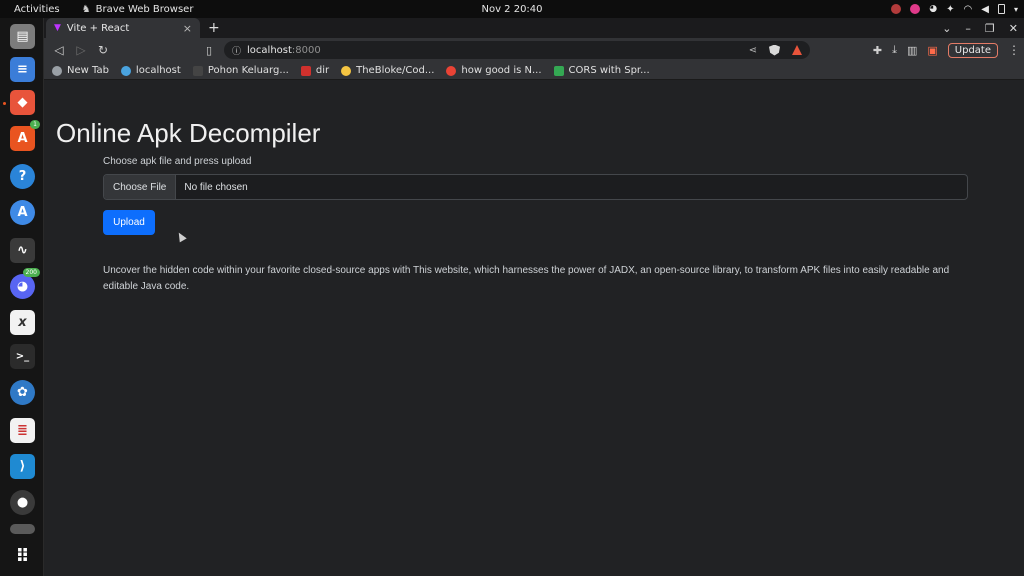  Describe the element at coordinates (558, 70) in the screenshot. I see `spring-favicon-icon` at that location.